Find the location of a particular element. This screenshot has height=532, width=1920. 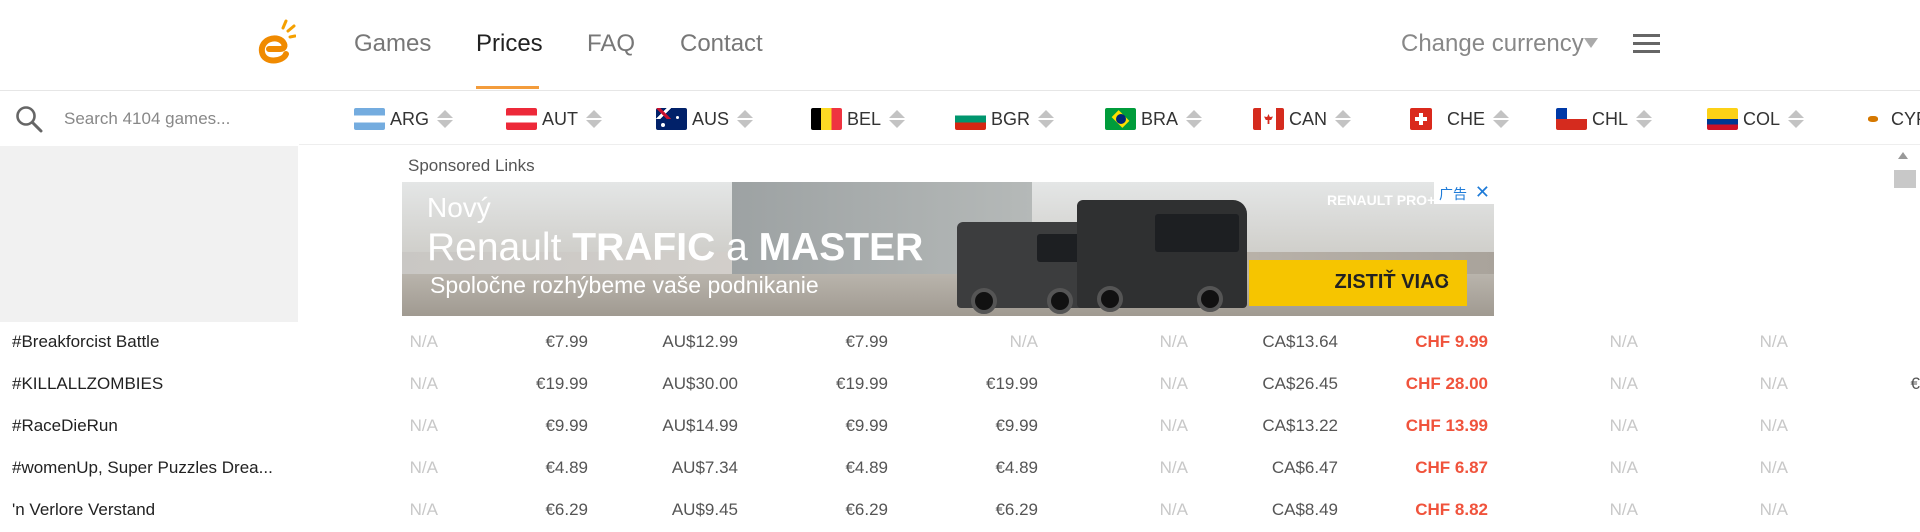

country-header-bel: BEL is located at coordinates (858, 119).